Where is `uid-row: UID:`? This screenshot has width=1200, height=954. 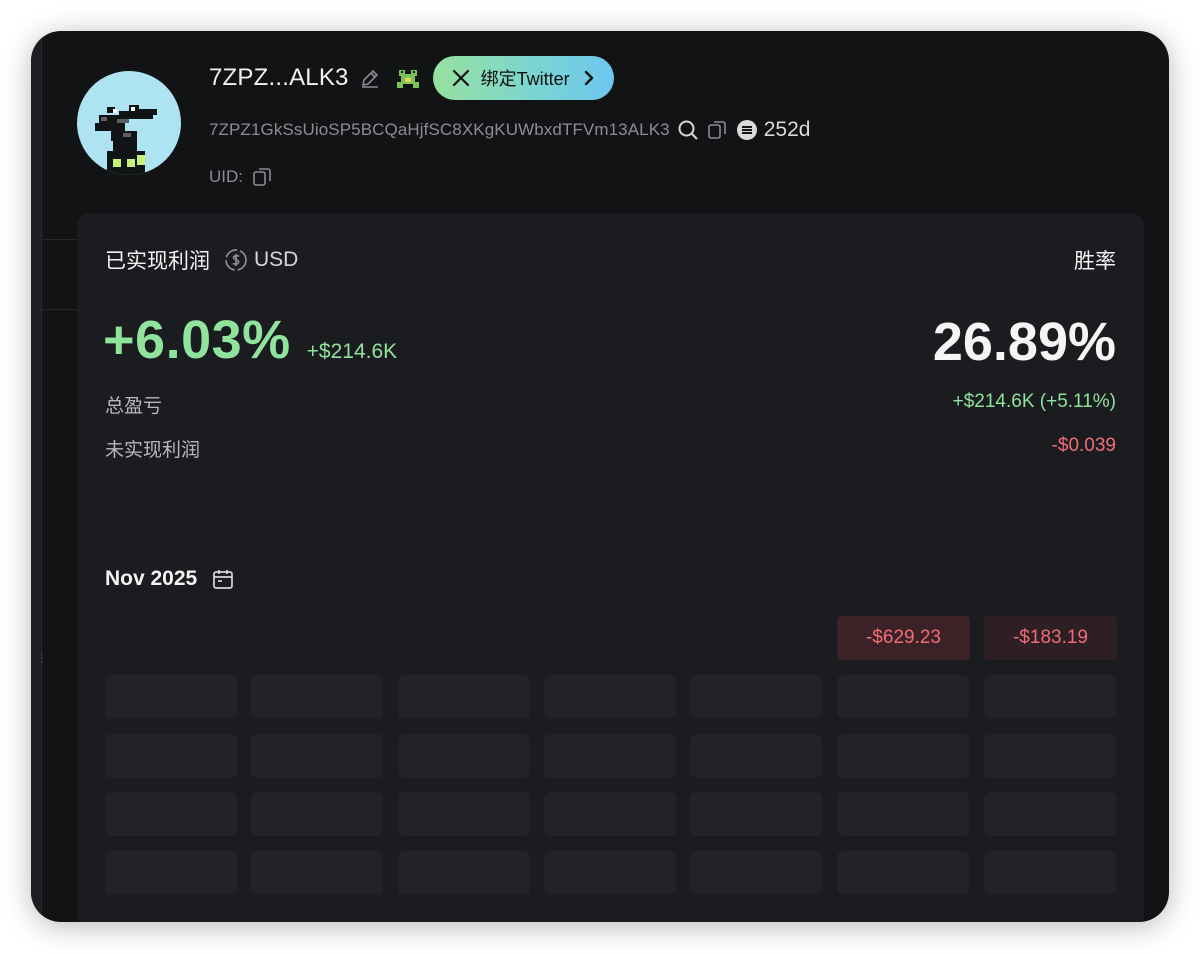 uid-row: UID: is located at coordinates (241, 177).